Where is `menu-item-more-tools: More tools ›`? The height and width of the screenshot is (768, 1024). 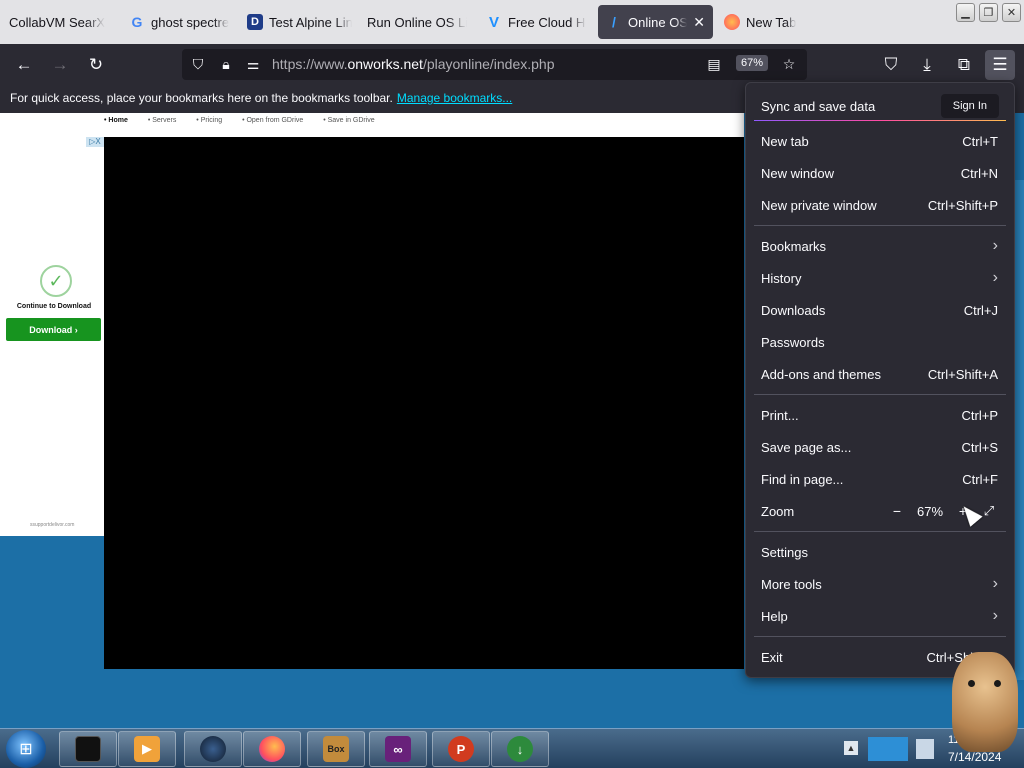 menu-item-more-tools: More tools › is located at coordinates (880, 584).